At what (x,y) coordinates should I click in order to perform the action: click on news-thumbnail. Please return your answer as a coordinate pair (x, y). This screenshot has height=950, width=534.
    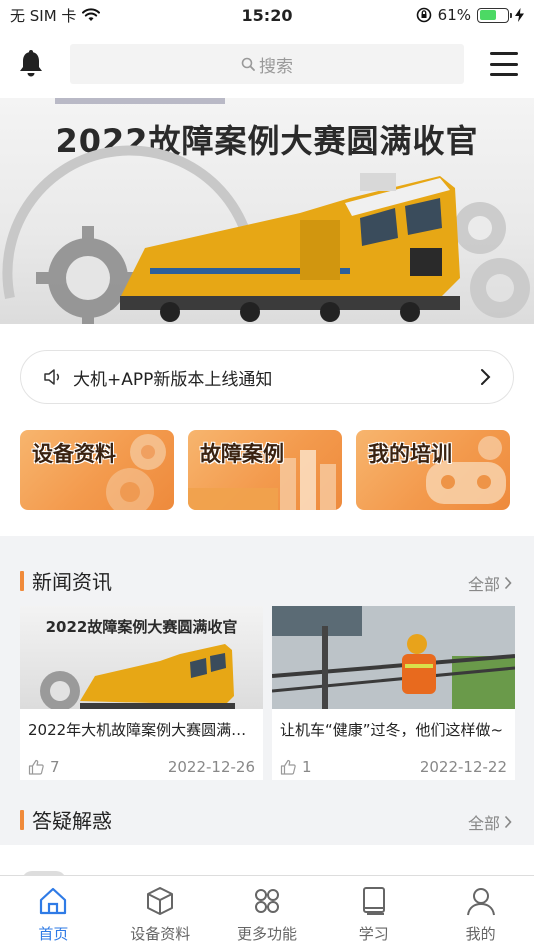
    Looking at the image, I should click on (393, 657).